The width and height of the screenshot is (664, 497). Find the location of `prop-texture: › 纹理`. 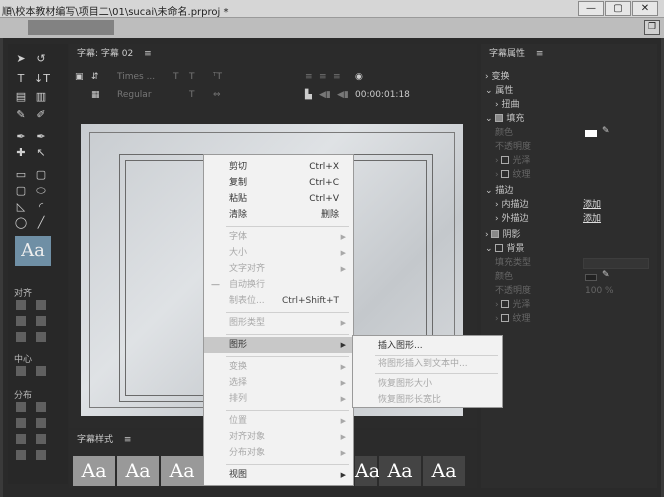

prop-texture: › 纹理 is located at coordinates (569, 175).